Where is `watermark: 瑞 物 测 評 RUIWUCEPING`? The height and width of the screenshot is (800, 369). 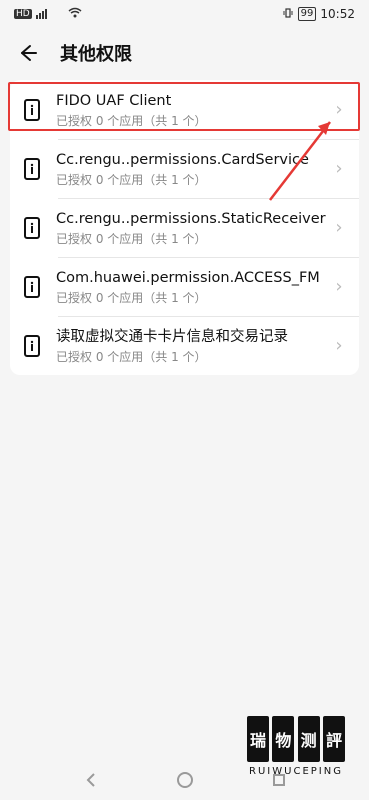 watermark: 瑞 物 测 評 RUIWUCEPING is located at coordinates (296, 750).